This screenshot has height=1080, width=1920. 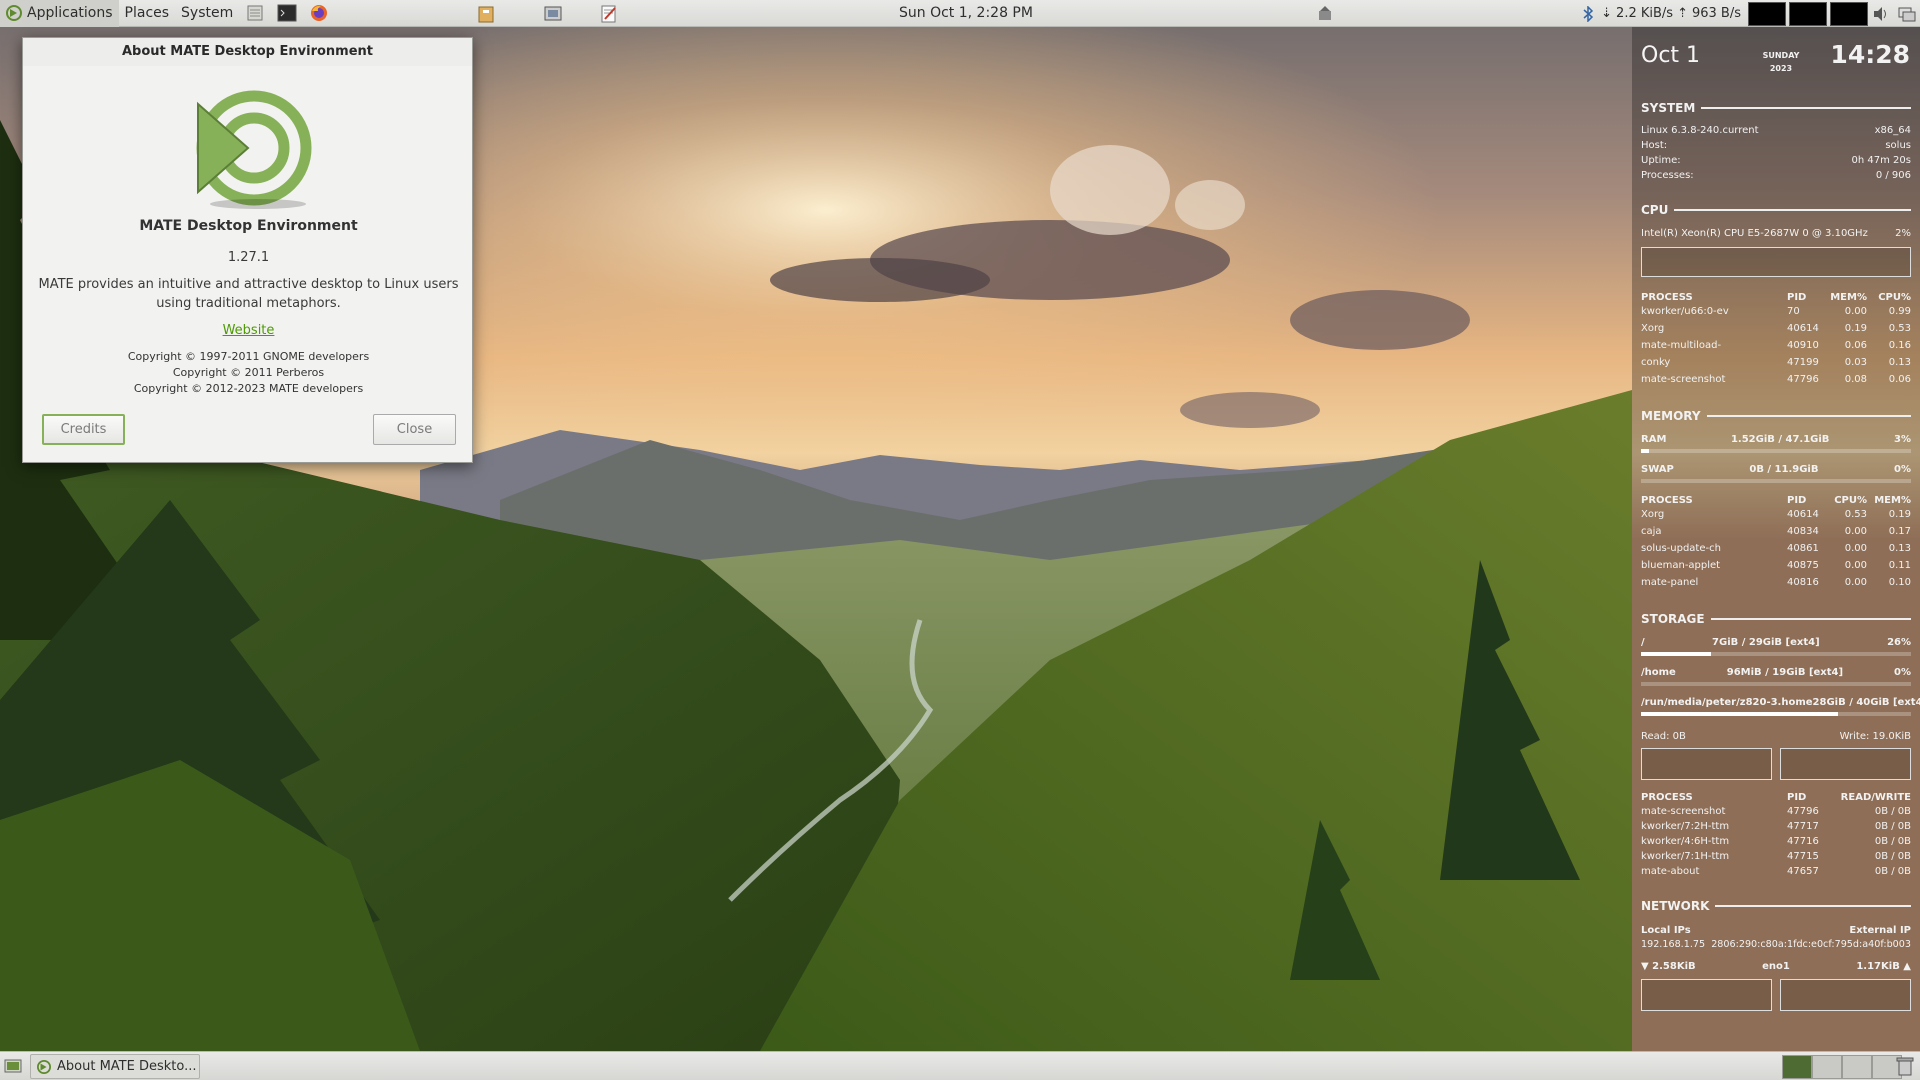 What do you see at coordinates (1902, 672) in the screenshot?
I see `mount-percent: 0%` at bounding box center [1902, 672].